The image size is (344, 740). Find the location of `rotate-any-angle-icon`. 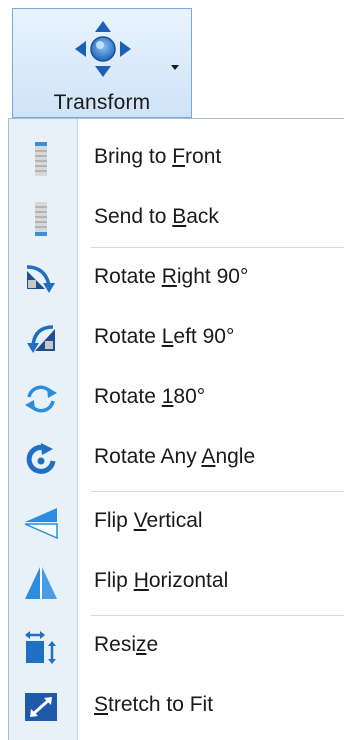

rotate-any-angle-icon is located at coordinates (41, 458).